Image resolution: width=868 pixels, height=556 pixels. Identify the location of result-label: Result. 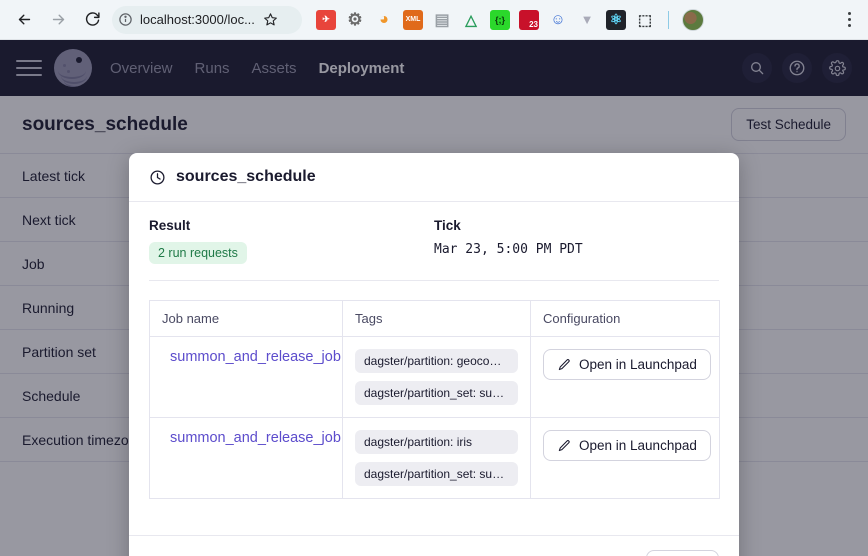
(170, 225).